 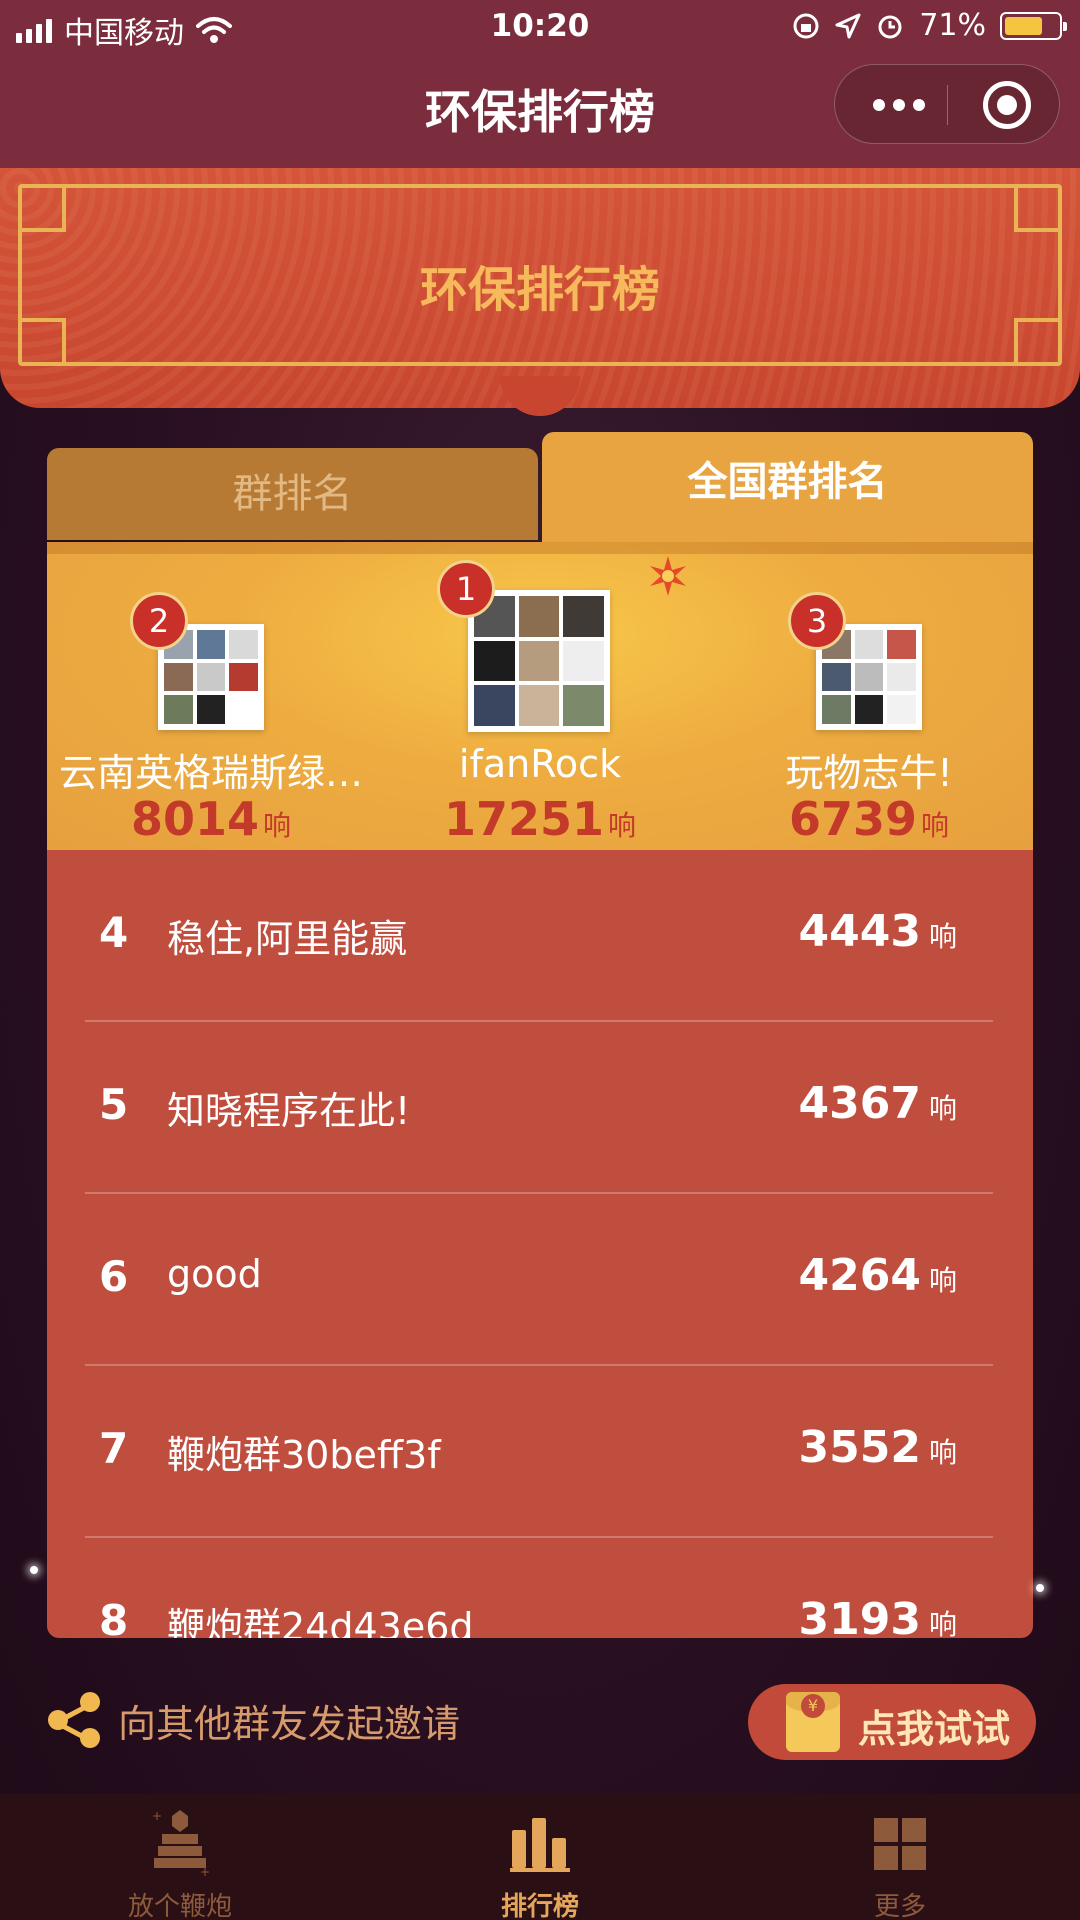 I want to click on list-item: 8 鞭炮群24d43e6d 3193 响, so click(x=539, y=1588).